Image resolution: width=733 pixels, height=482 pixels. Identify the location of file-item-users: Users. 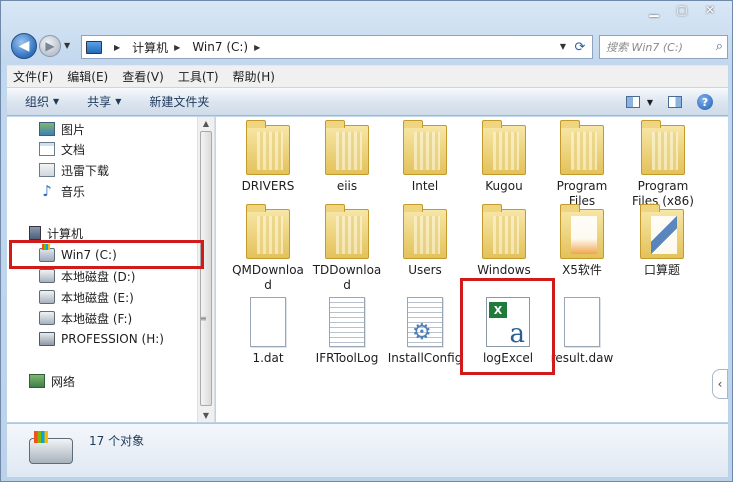
(425, 241).